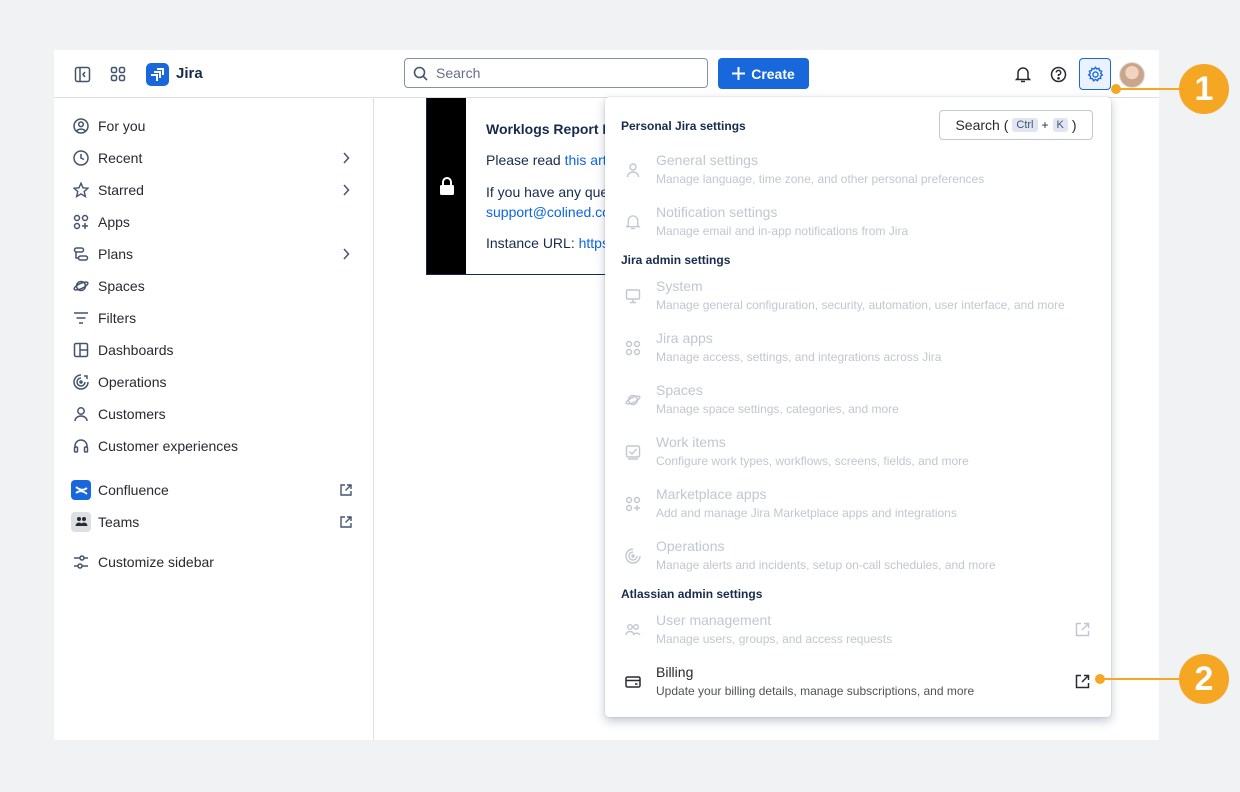 The height and width of the screenshot is (792, 1240). Describe the element at coordinates (213, 222) in the screenshot. I see `sidebar-item-apps: Apps` at that location.